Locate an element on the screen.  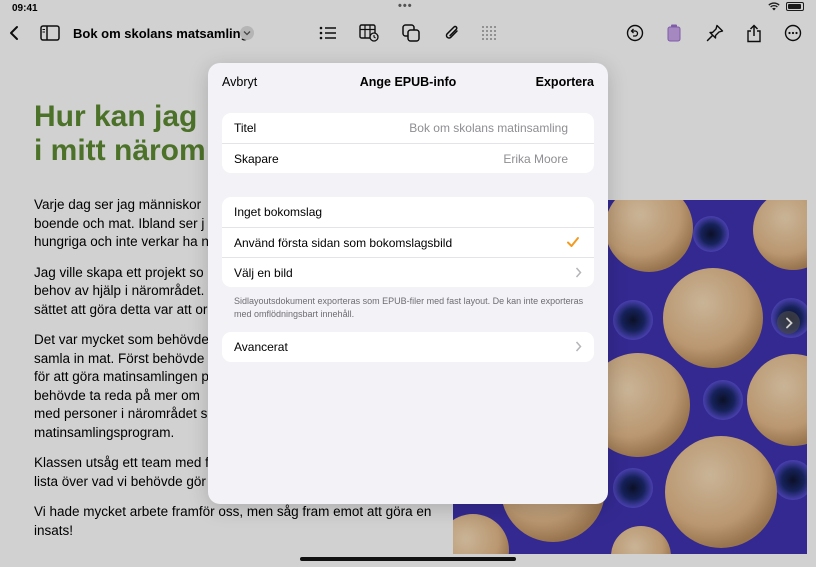
checkmark-icon is located at coordinates (573, 242).